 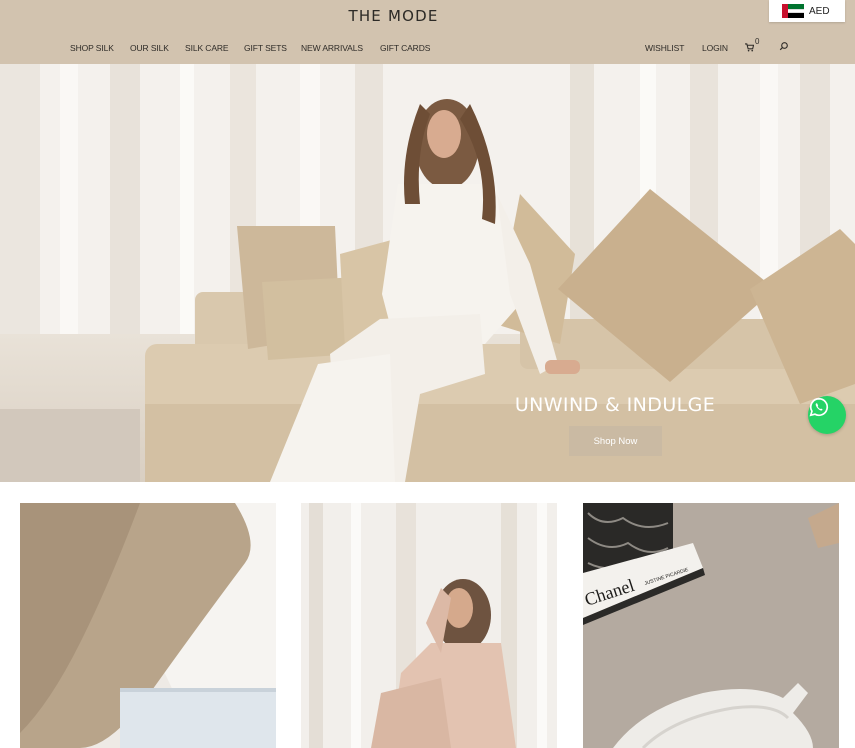 I want to click on tile-sleepwear-image, so click(x=429, y=625).